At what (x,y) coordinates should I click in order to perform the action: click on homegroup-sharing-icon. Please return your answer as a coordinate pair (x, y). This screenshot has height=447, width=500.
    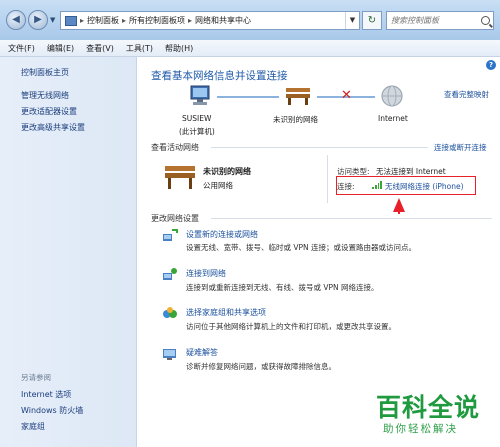
    Looking at the image, I should click on (170, 312).